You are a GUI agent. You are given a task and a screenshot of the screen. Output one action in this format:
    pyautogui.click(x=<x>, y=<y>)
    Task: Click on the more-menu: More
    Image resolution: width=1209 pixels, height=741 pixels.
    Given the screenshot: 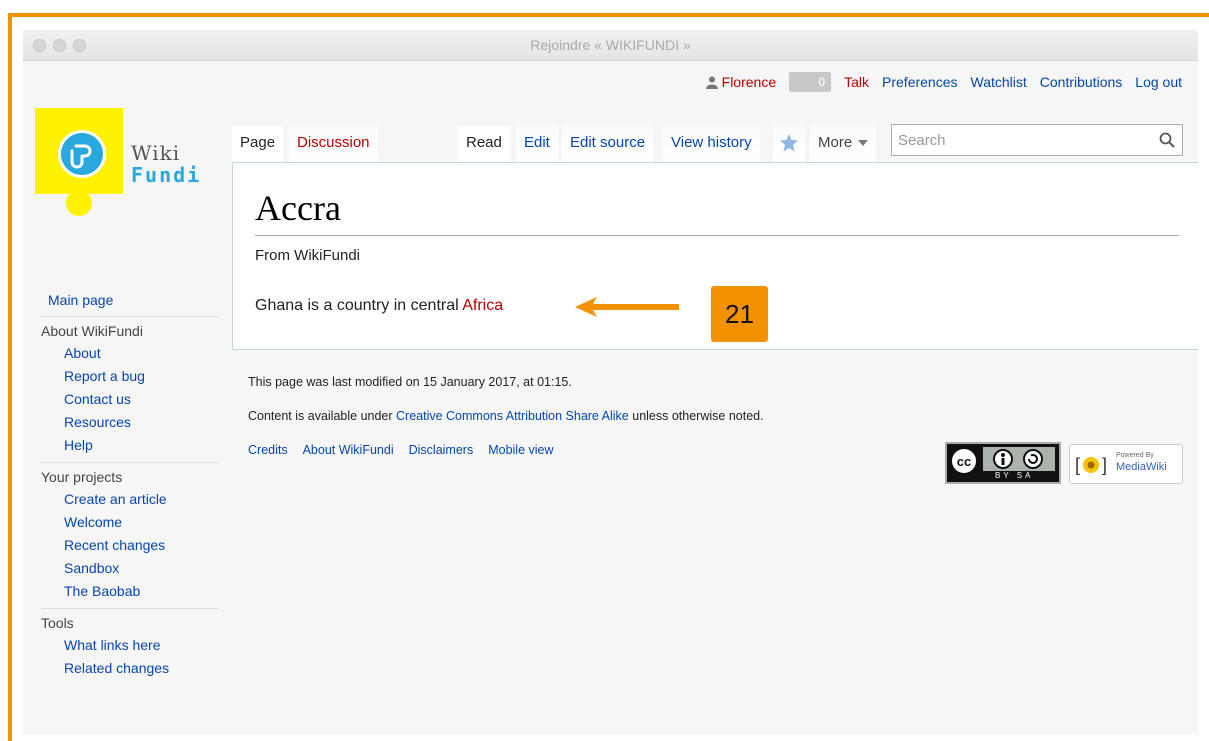 What is the action you would take?
    pyautogui.click(x=843, y=144)
    